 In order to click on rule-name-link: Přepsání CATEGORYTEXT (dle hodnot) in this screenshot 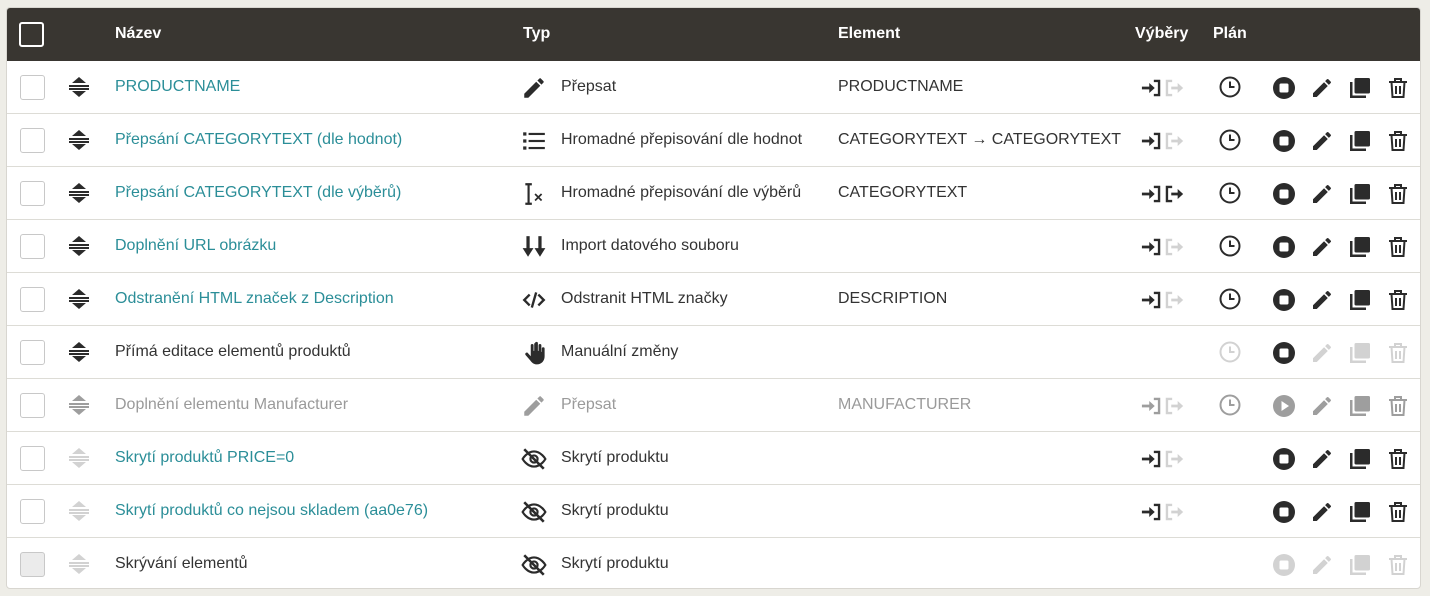, I will do `click(258, 140)`.